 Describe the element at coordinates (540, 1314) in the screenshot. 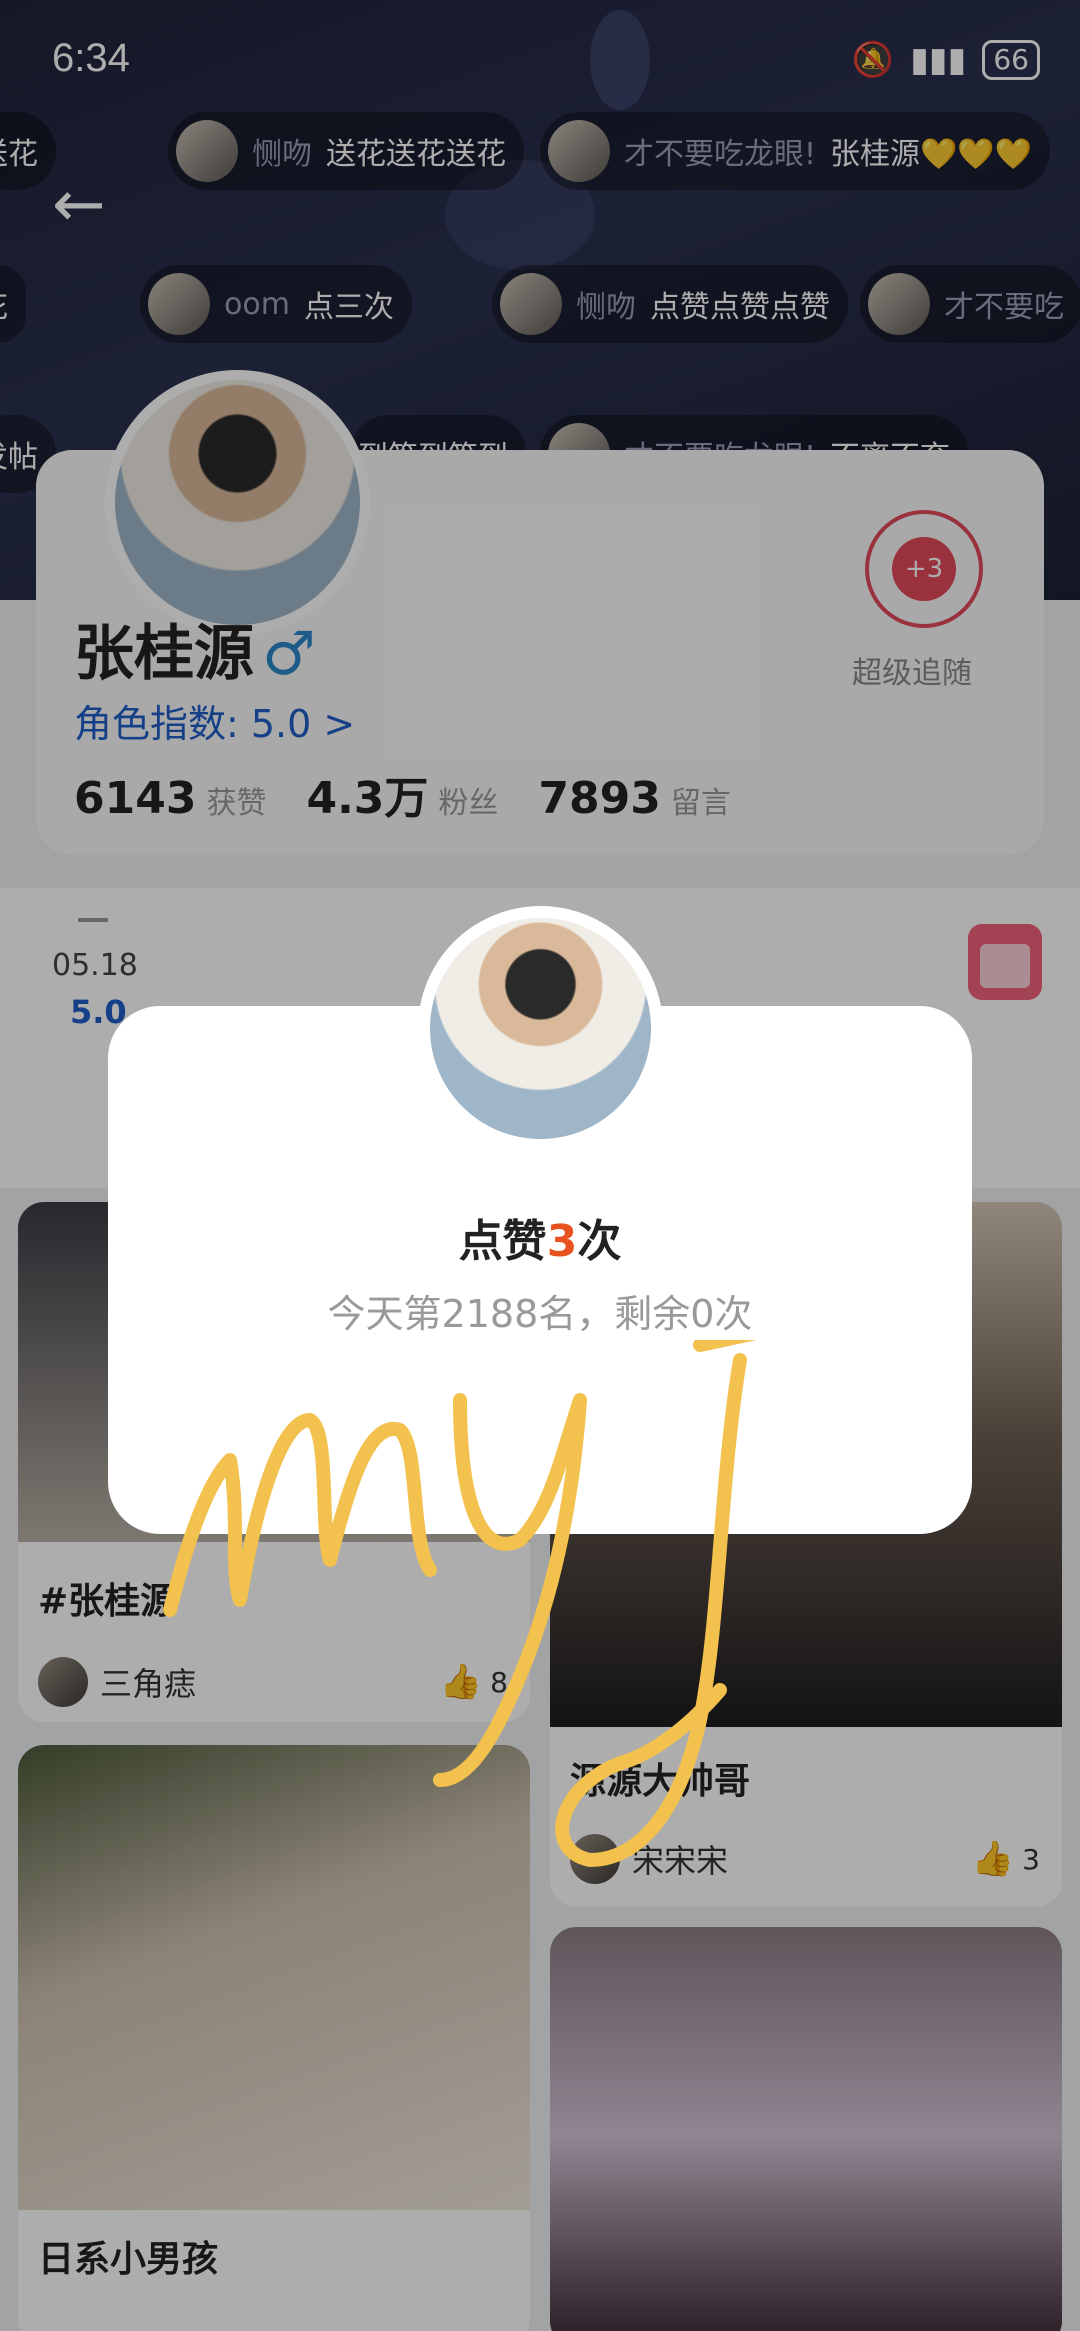

I see `dialog-subtitle: 今天第2188名，剩余0次` at that location.